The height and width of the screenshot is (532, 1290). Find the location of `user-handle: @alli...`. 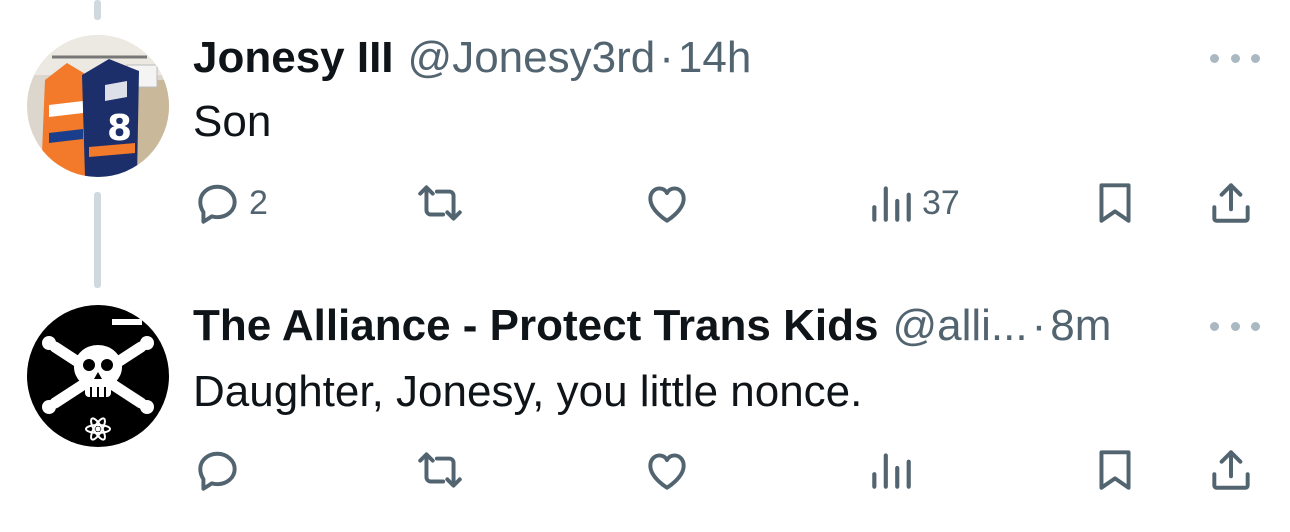

user-handle: @alli... is located at coordinates (959, 326).